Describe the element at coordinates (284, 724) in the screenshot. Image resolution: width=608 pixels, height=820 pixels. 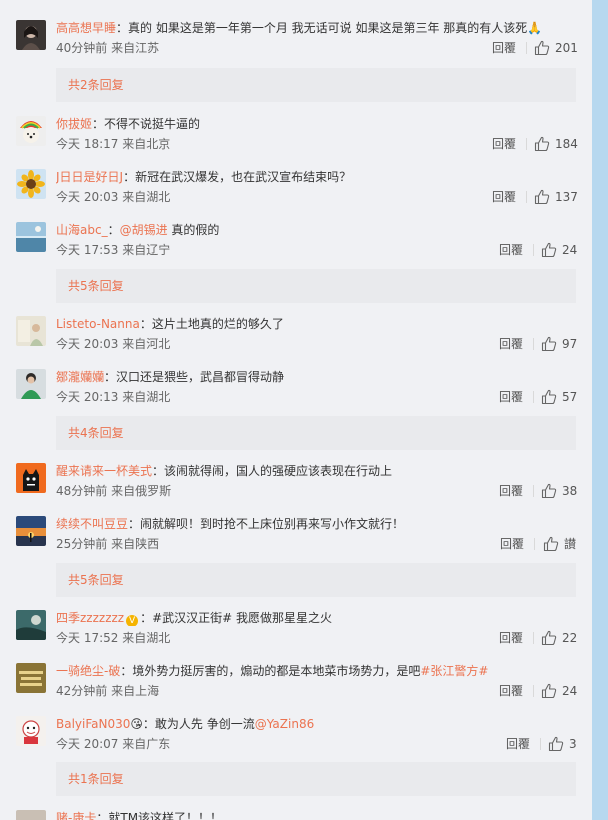
I see `mention-link: @YaZin86` at that location.